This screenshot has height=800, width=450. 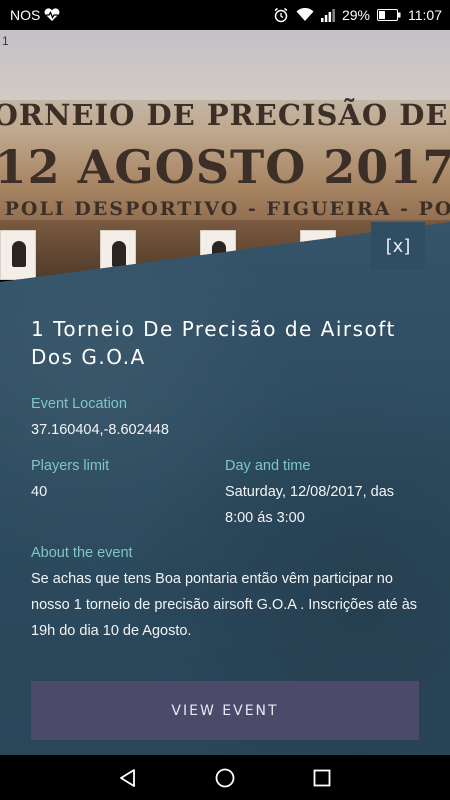 I want to click on battery-percent: 29%, so click(x=355, y=15).